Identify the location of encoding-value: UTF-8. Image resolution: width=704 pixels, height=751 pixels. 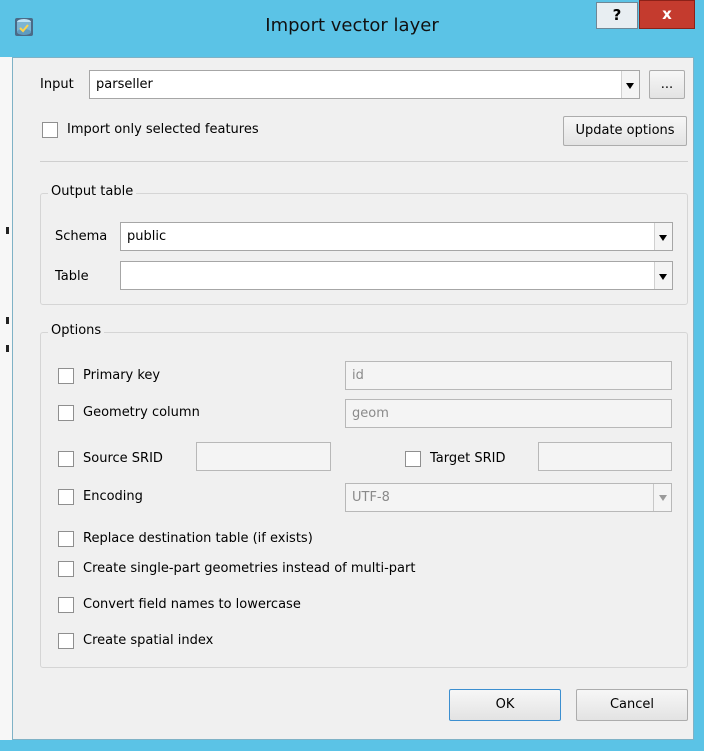
(371, 497).